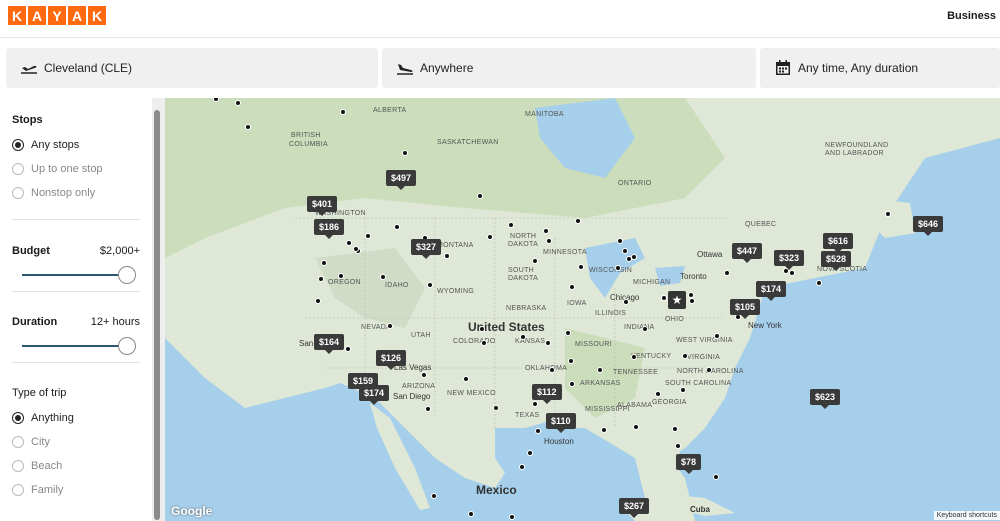  What do you see at coordinates (838, 243) in the screenshot?
I see `price-pin: $616` at bounding box center [838, 243].